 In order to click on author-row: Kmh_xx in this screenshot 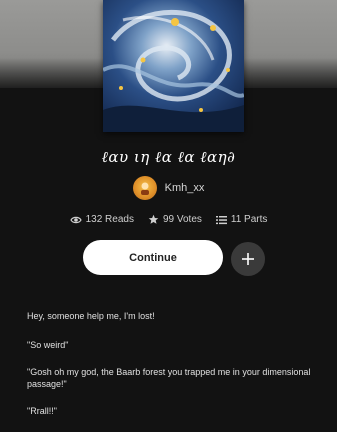, I will do `click(168, 188)`.